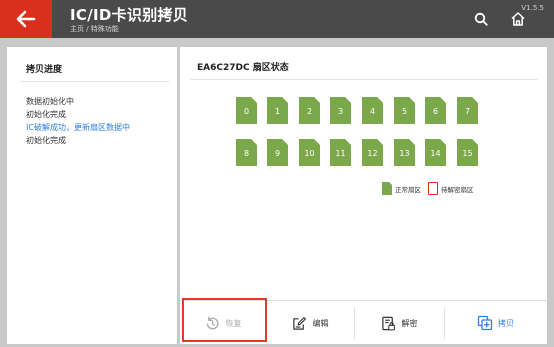 Image resolution: width=554 pixels, height=347 pixels. Describe the element at coordinates (309, 110) in the screenshot. I see `sector-2: 2` at that location.